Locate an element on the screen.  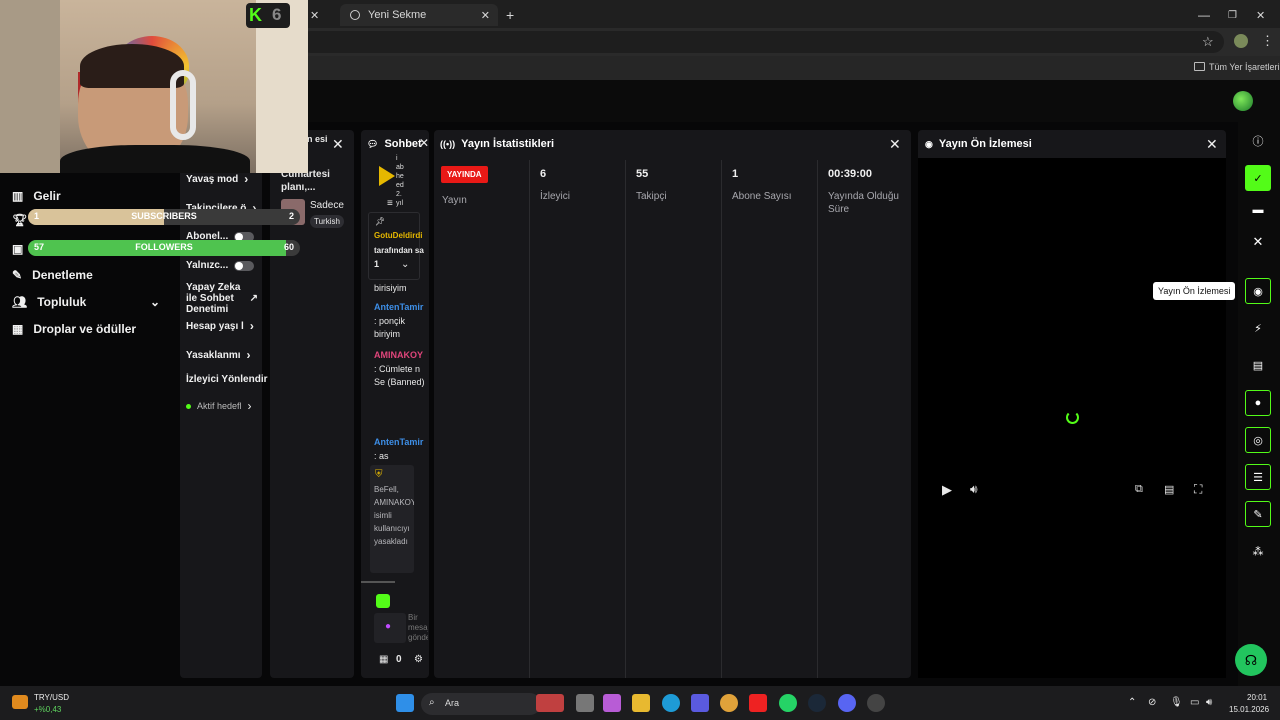
sidebar-item-moderation: ✎ Denetleme is located at coordinates (52, 275).